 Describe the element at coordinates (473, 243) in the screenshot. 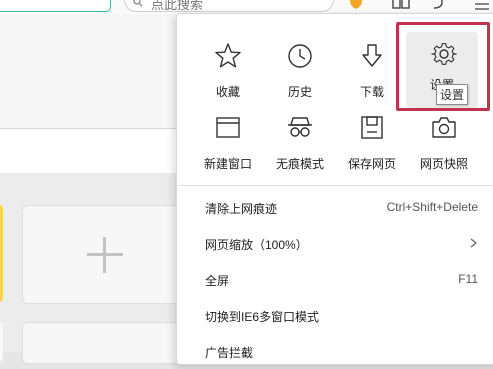

I see `chevron-right-icon` at that location.